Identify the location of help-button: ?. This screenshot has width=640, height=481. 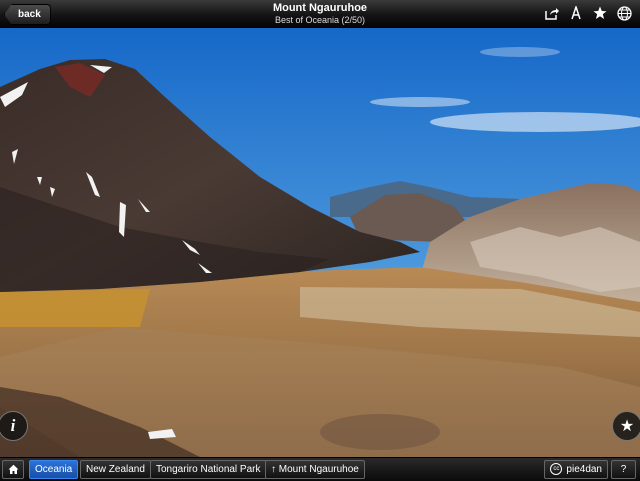
(623, 469).